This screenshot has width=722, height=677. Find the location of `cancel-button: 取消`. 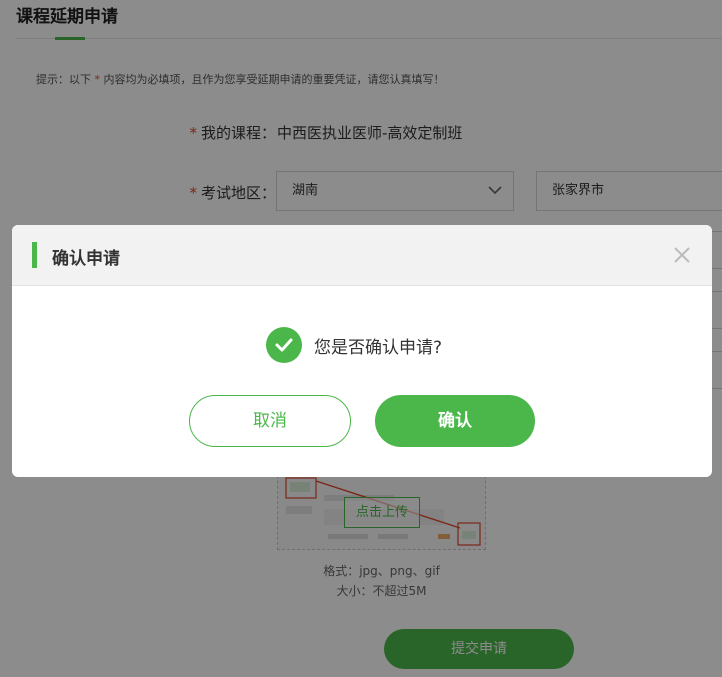

cancel-button: 取消 is located at coordinates (270, 421).